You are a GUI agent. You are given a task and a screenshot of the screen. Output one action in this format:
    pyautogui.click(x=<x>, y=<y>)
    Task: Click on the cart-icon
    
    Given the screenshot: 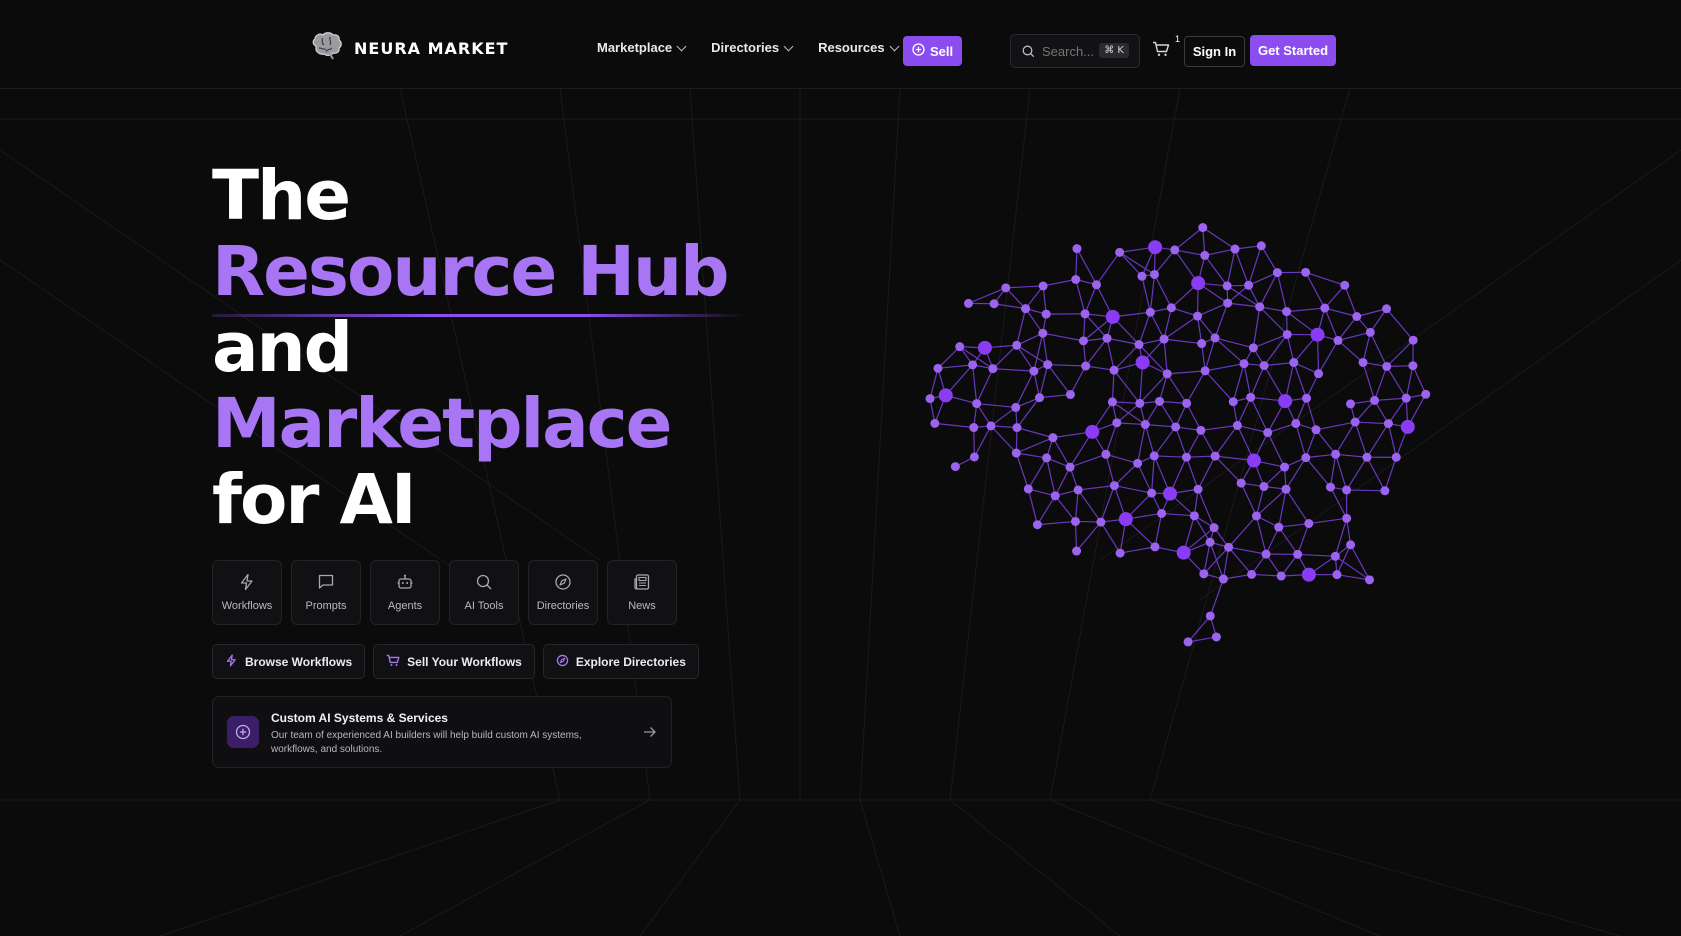 What is the action you would take?
    pyautogui.click(x=393, y=662)
    